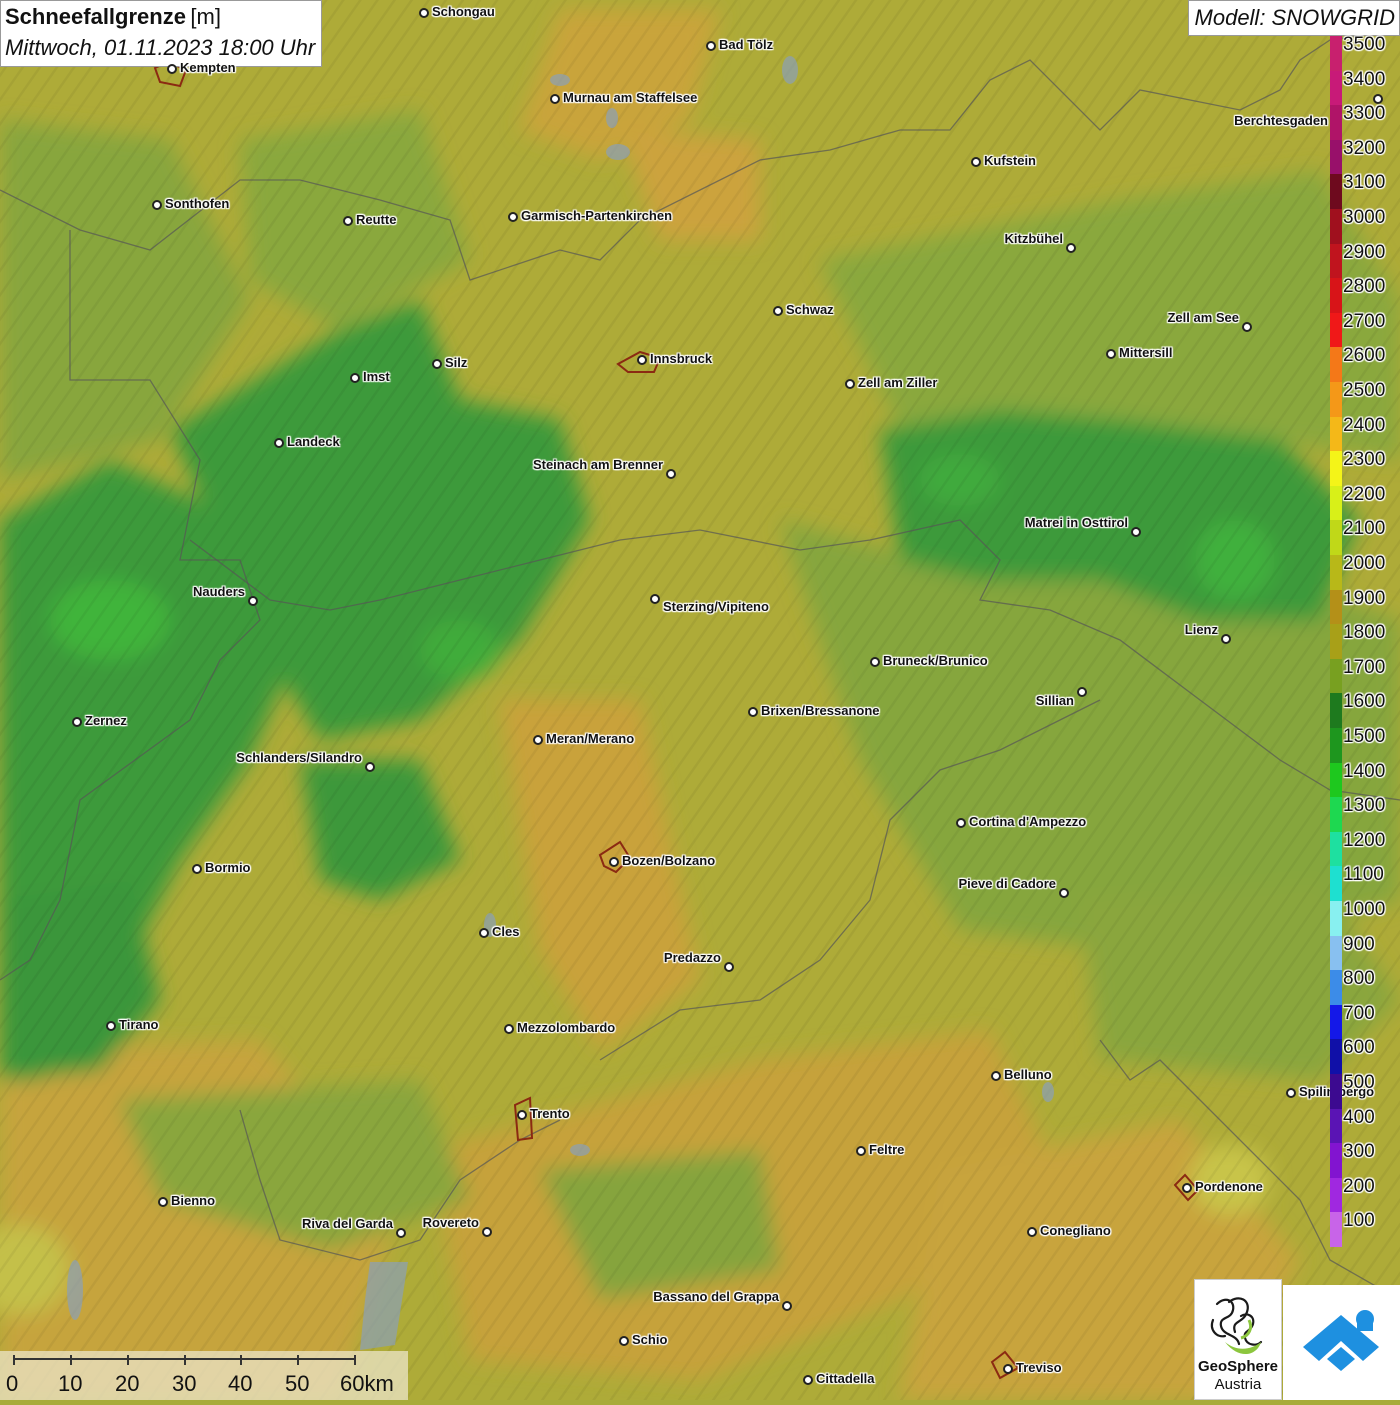  I want to click on city-label: Treviso, so click(1039, 1367).